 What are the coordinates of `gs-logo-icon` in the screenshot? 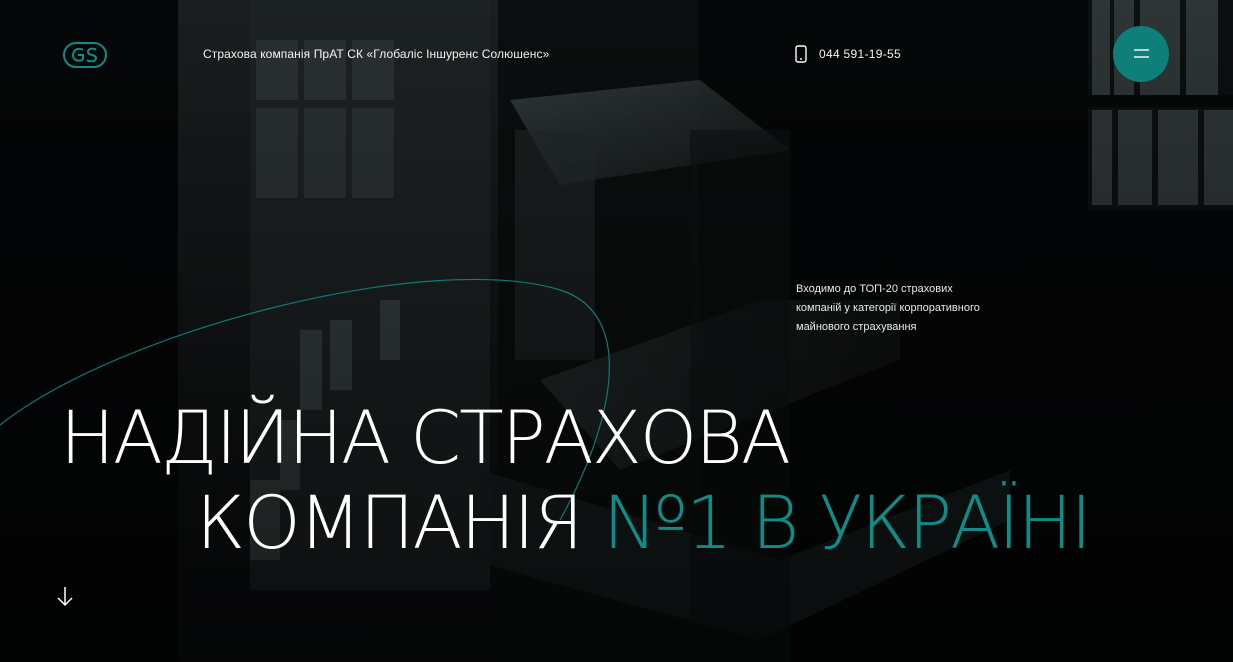 It's located at (85, 55).